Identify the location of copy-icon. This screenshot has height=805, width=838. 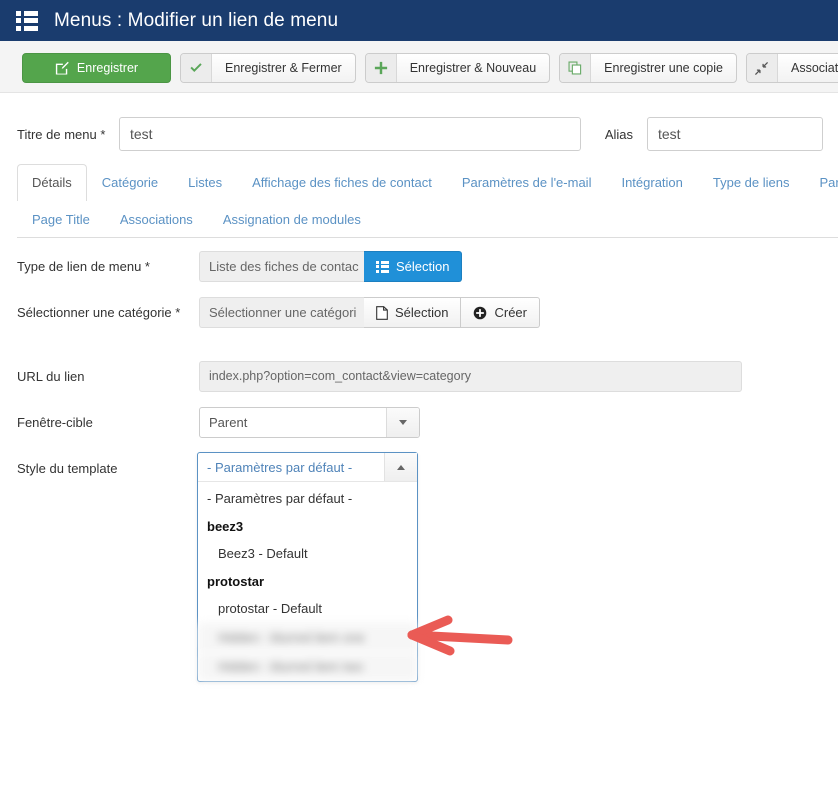
(576, 68).